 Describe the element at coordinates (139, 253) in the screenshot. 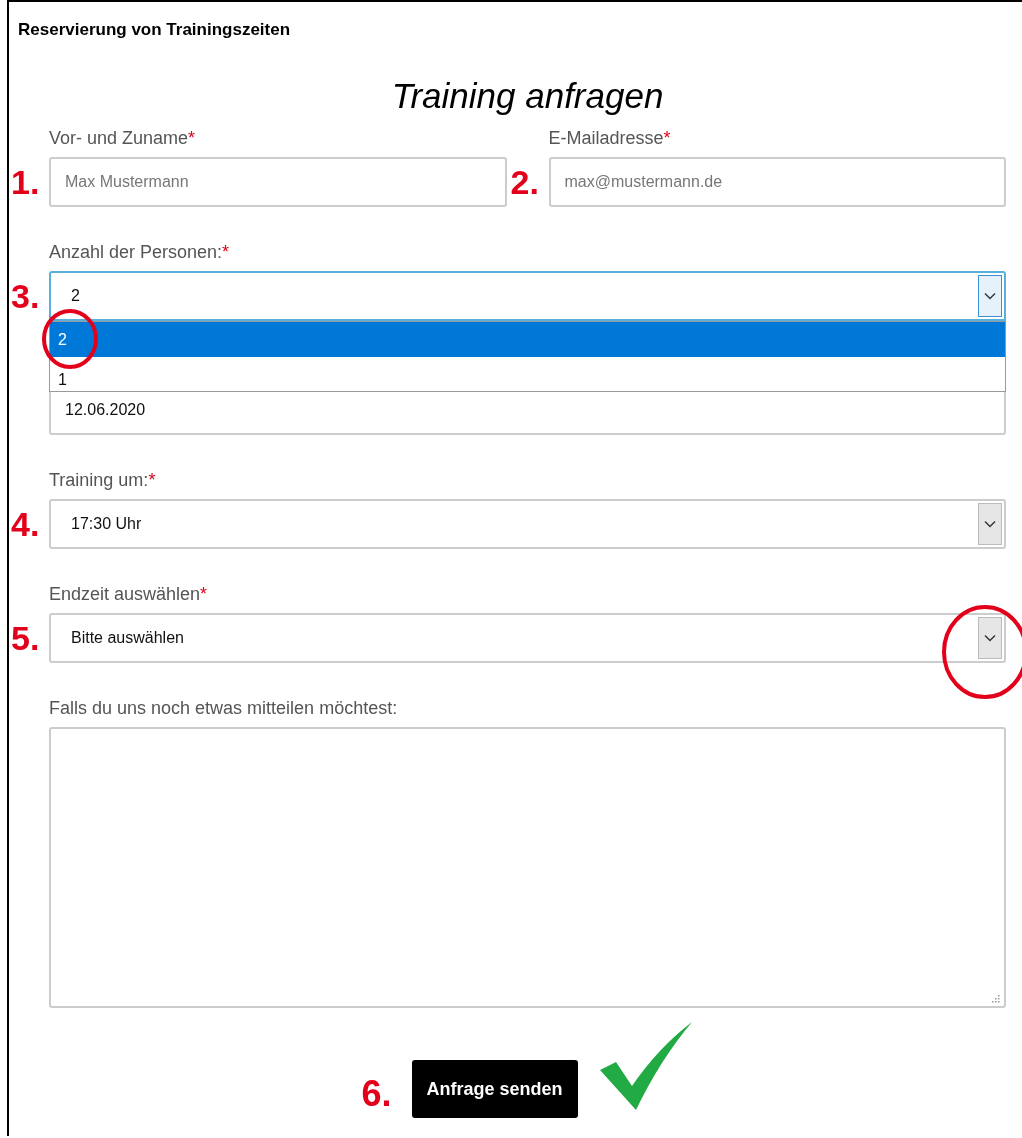

I see `field-label: Anzahl der Personen:*` at that location.